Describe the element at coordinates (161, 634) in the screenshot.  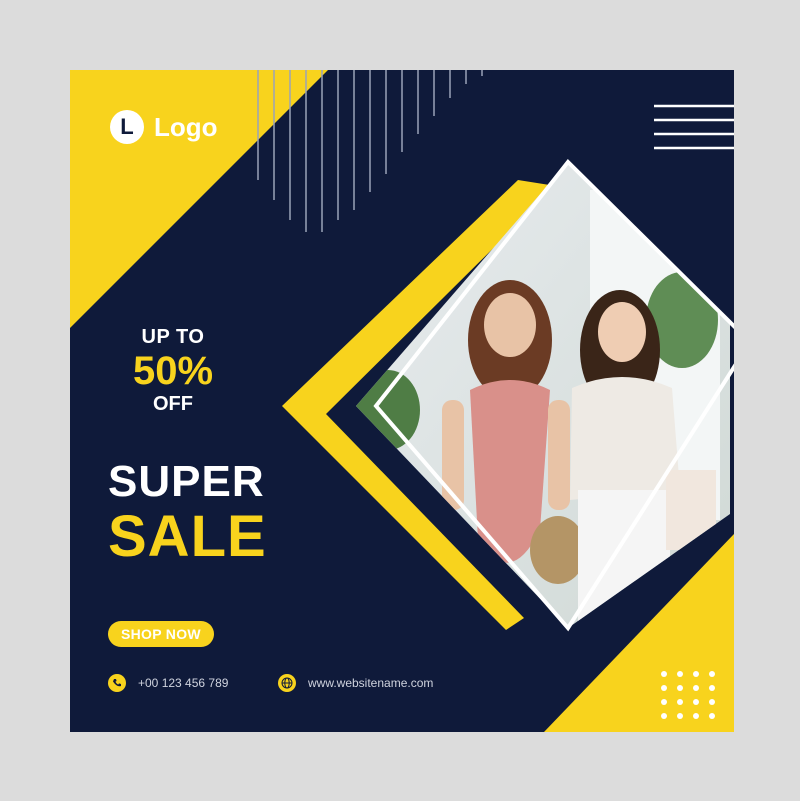
I see `shop-now-button: SHOP NOW` at that location.